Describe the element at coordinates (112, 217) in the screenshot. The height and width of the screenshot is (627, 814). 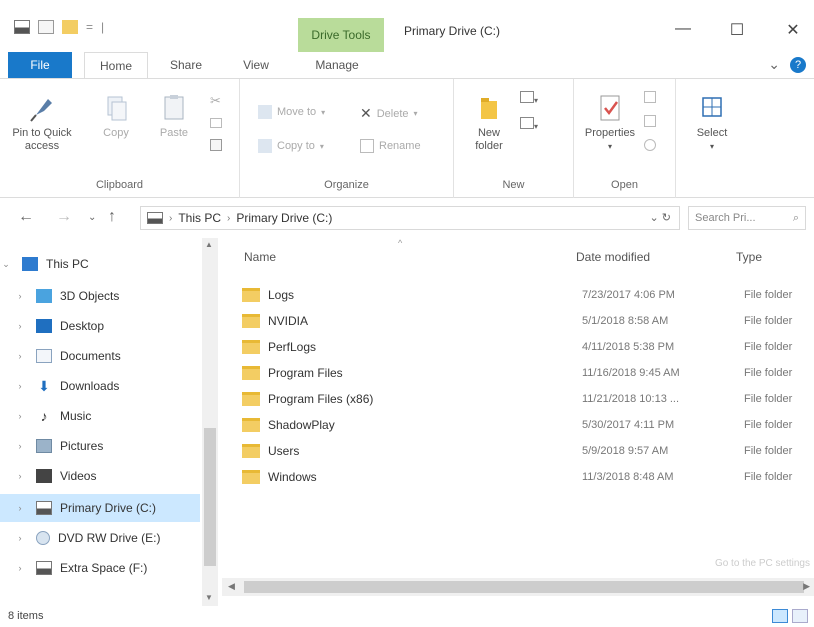
I see `up-arrow-icon: ↑` at that location.